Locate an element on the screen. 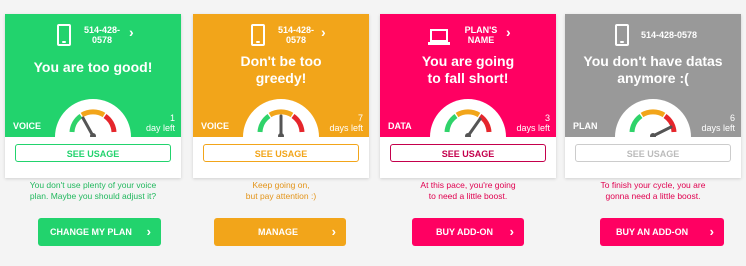  change-my-plan-button: CHANGE MY PLAN › is located at coordinates (99, 232).